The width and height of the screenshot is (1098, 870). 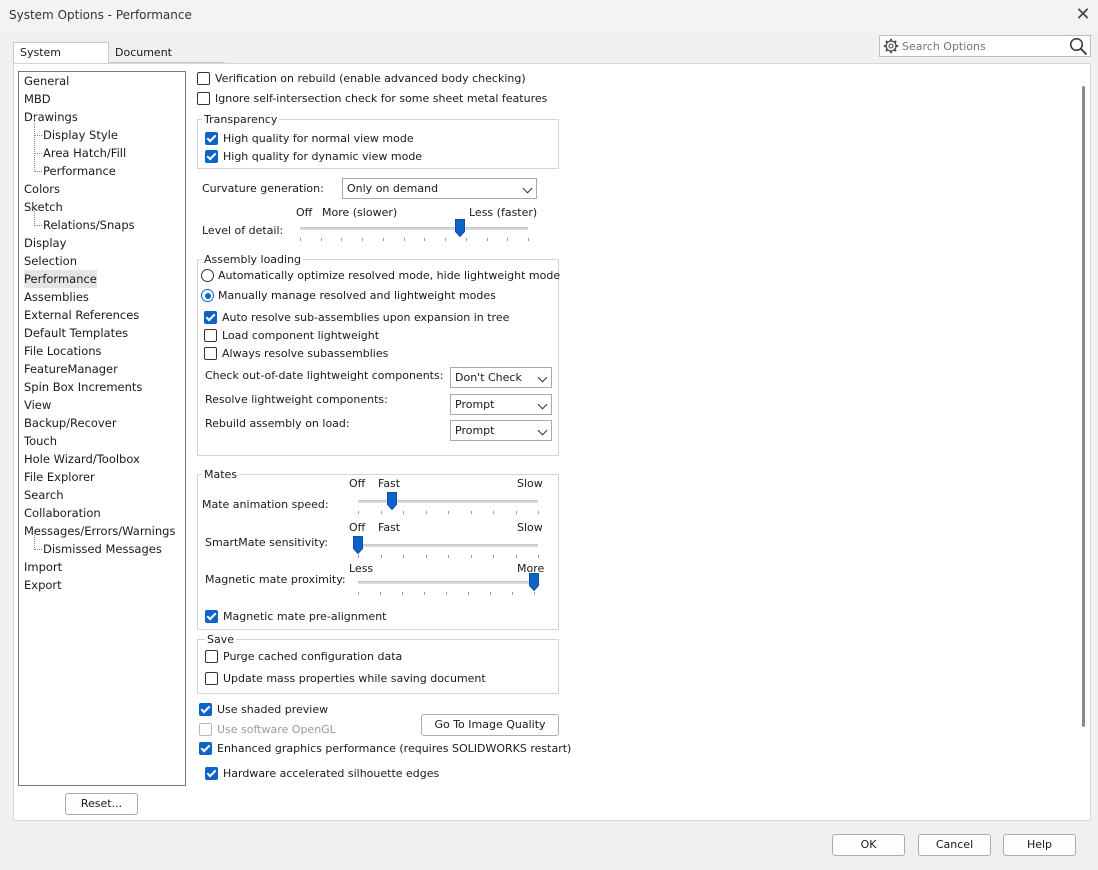 What do you see at coordinates (1083, 406) in the screenshot?
I see `vertical-scrollbar` at bounding box center [1083, 406].